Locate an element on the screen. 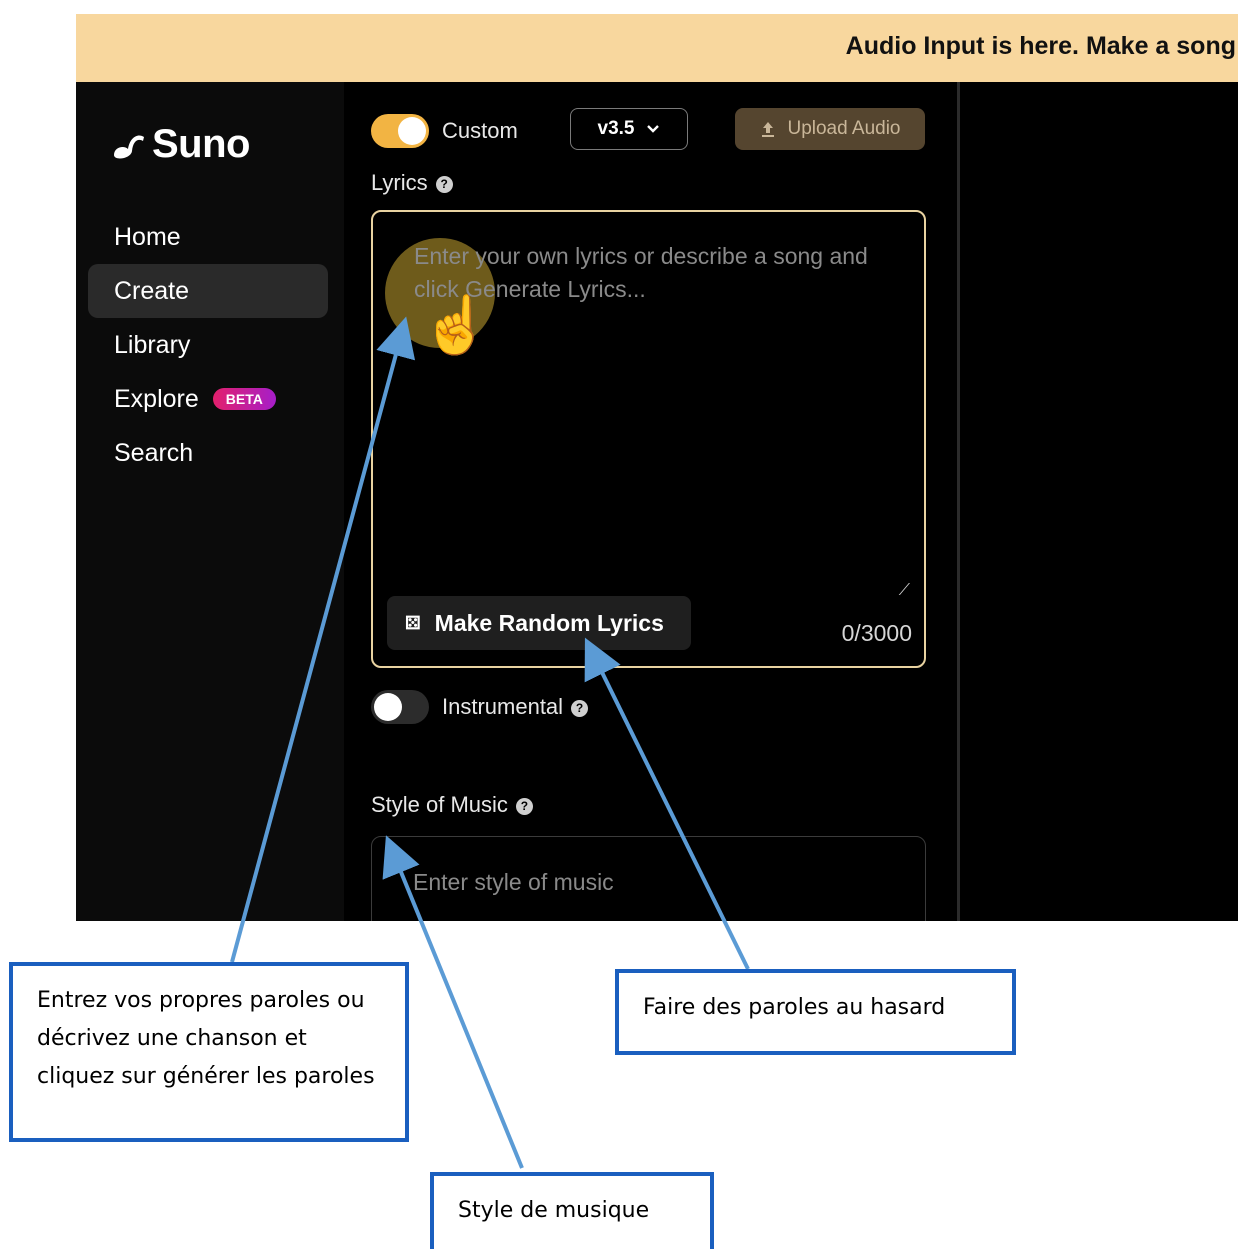  chevron-down-icon is located at coordinates (653, 129).